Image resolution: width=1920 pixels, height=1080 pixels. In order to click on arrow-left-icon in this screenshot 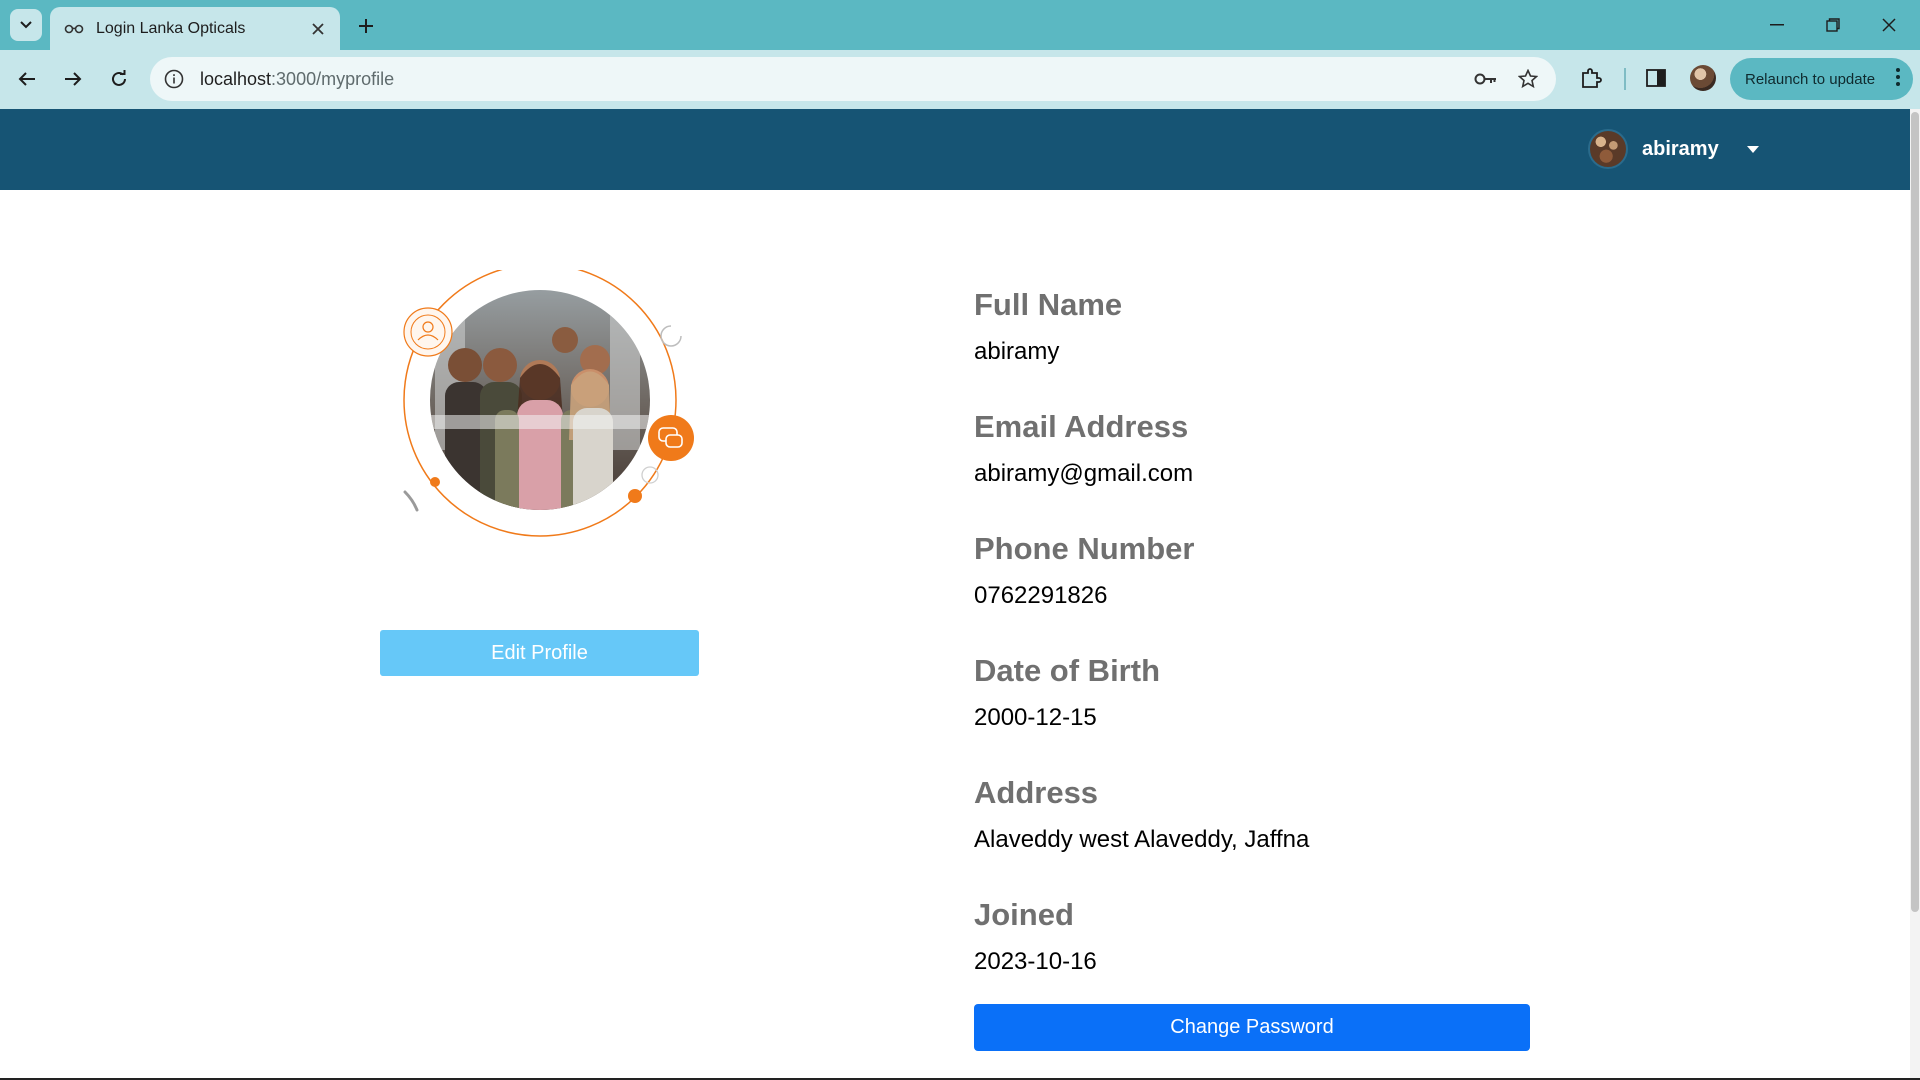, I will do `click(26, 79)`.